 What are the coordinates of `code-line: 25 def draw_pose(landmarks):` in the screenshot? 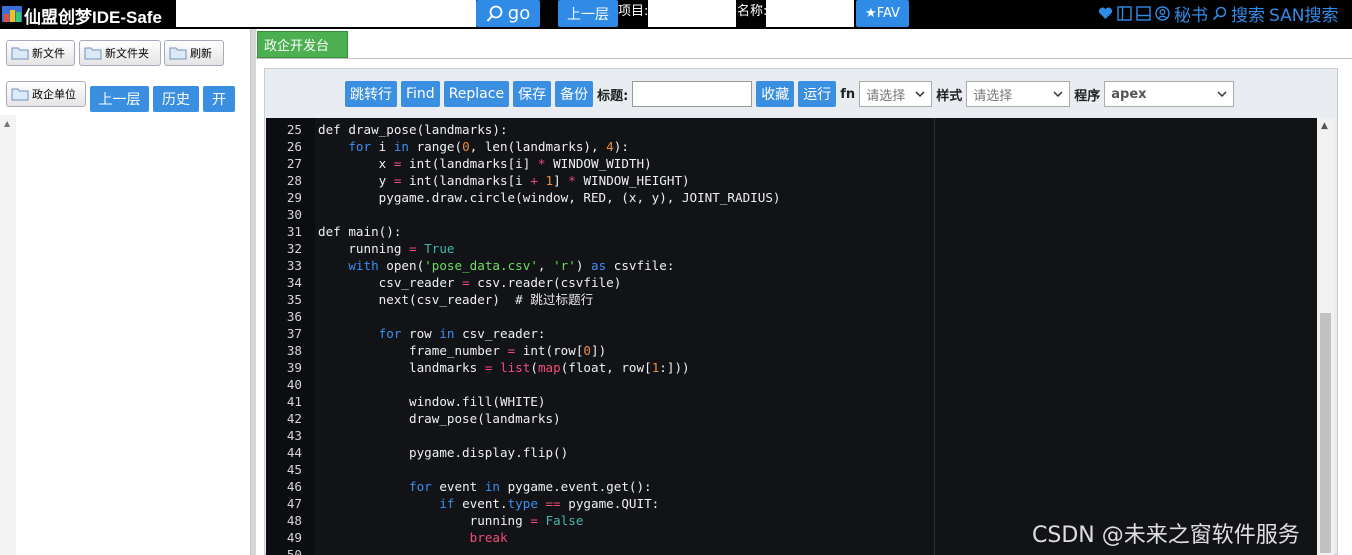 It's located at (791, 129).